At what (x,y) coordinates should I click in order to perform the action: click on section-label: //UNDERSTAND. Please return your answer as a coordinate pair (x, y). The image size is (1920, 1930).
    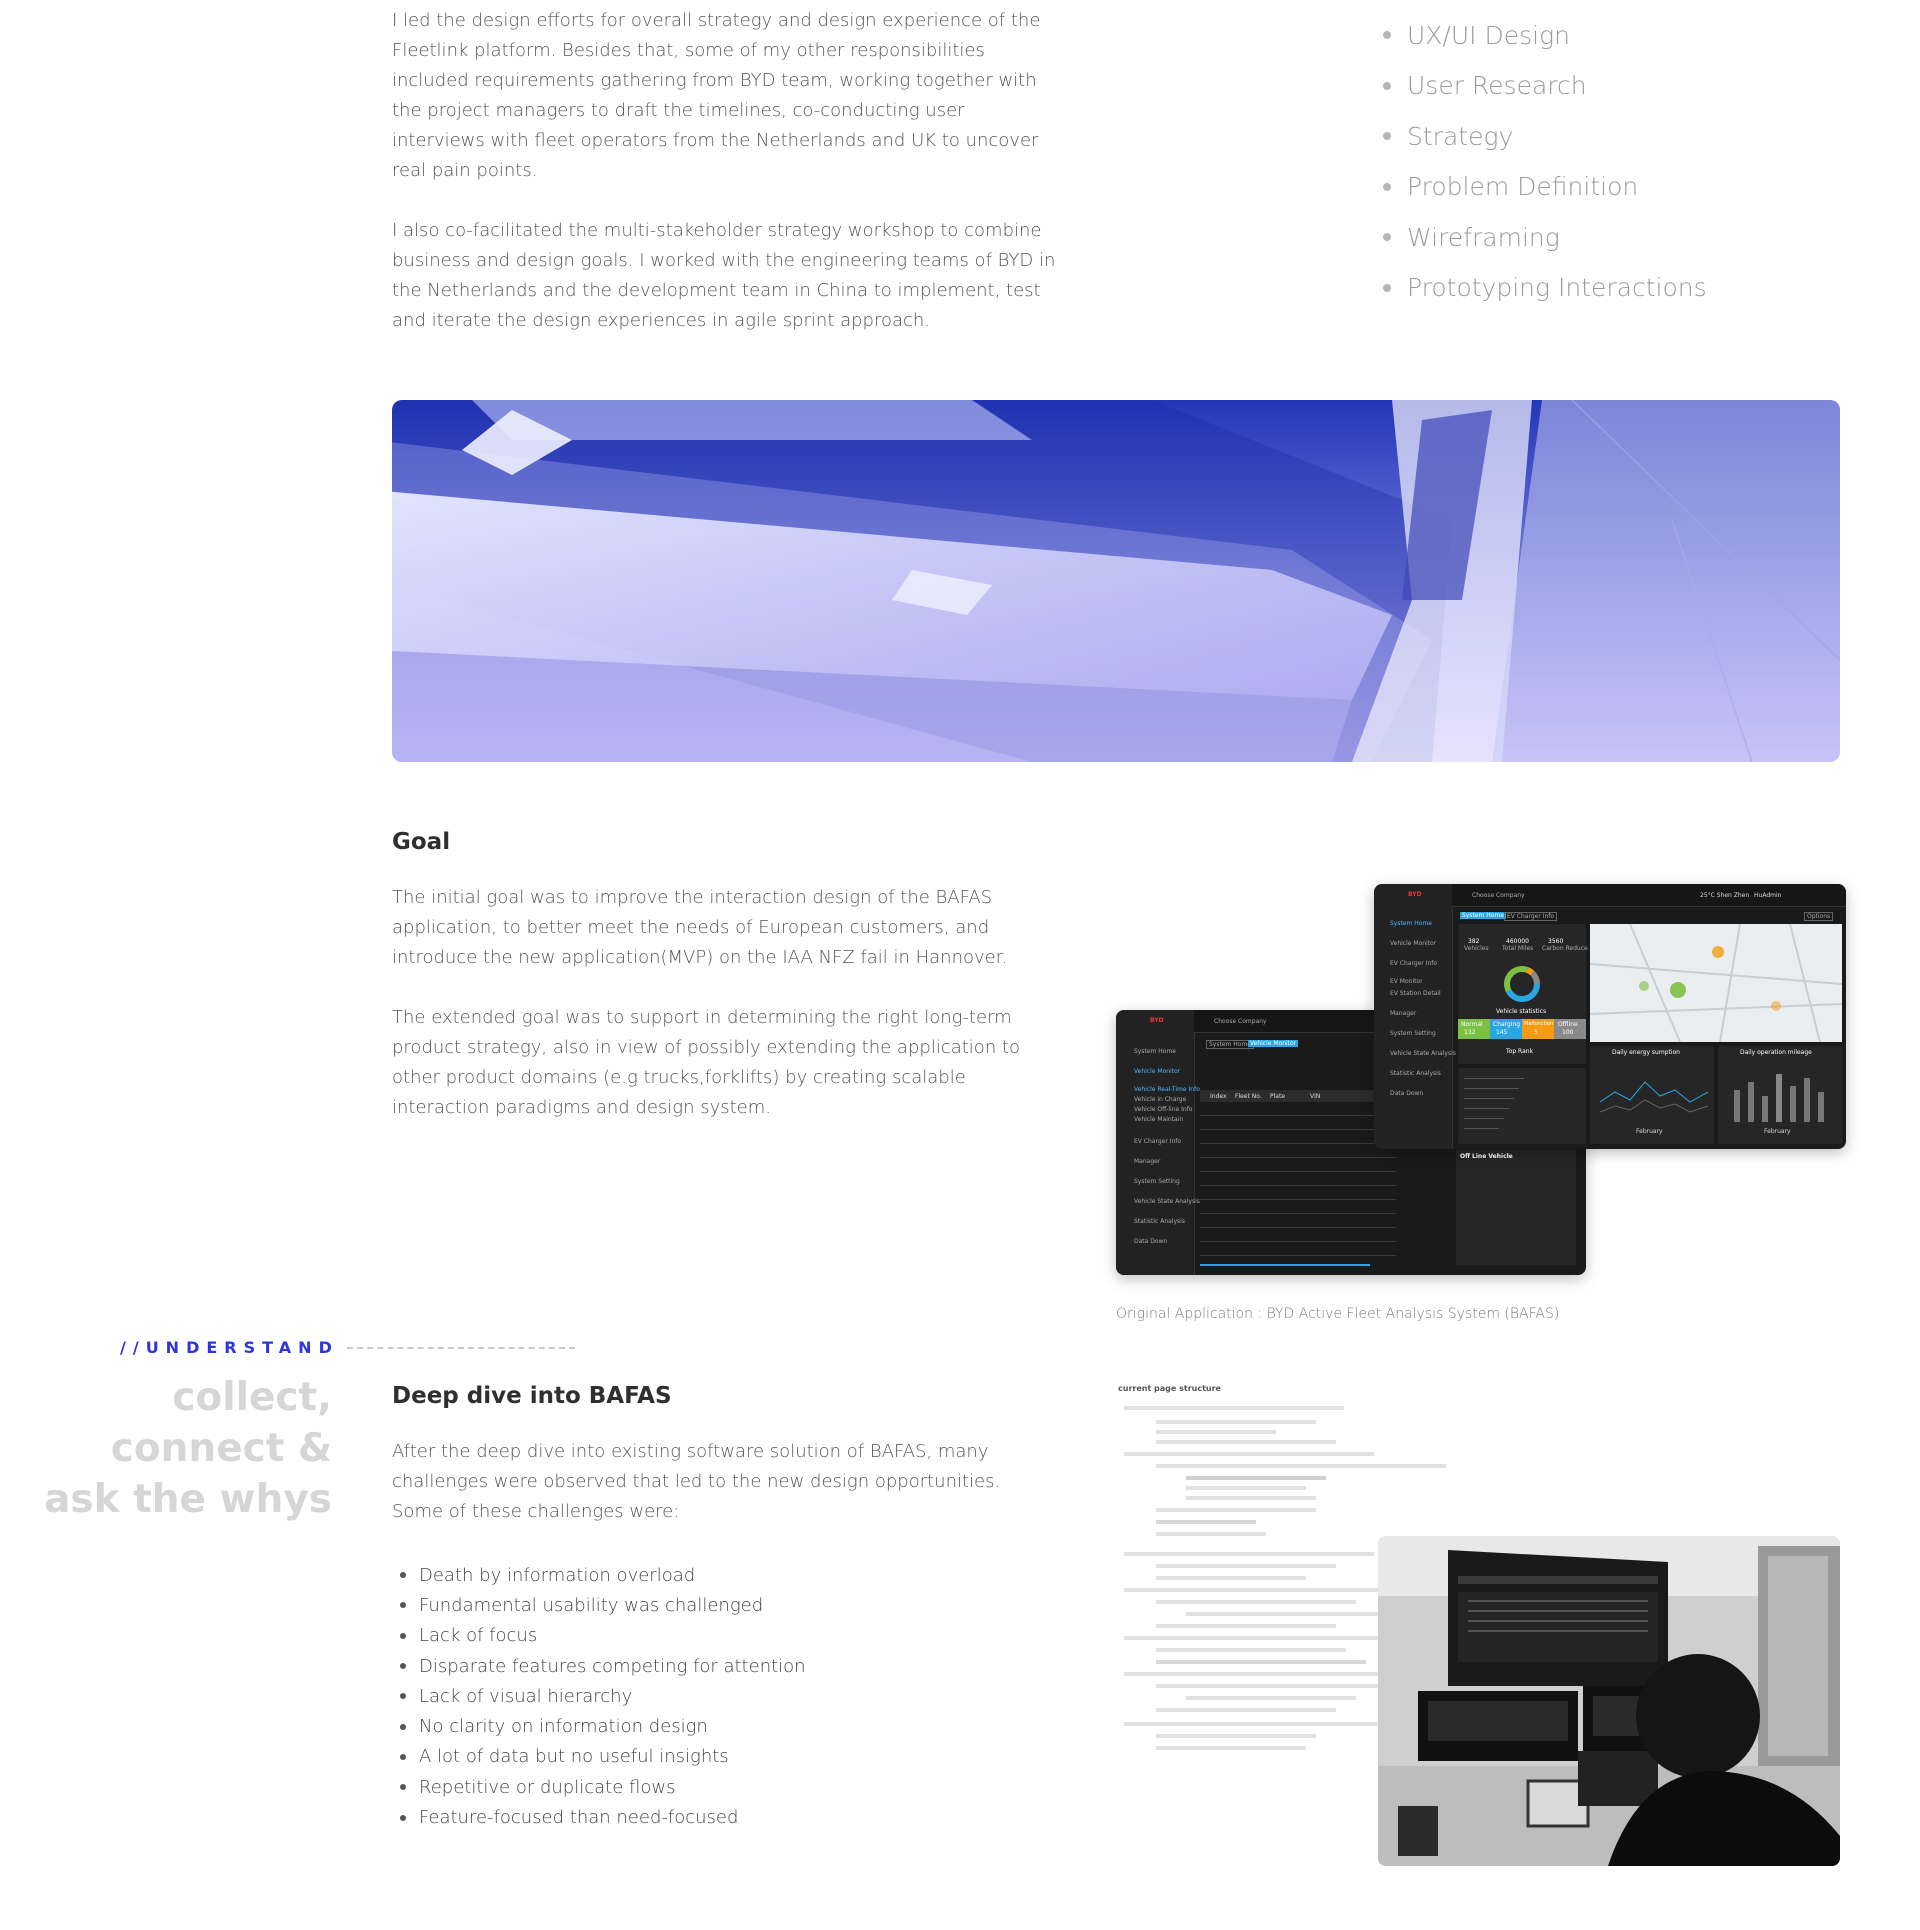
    Looking at the image, I should click on (229, 1347).